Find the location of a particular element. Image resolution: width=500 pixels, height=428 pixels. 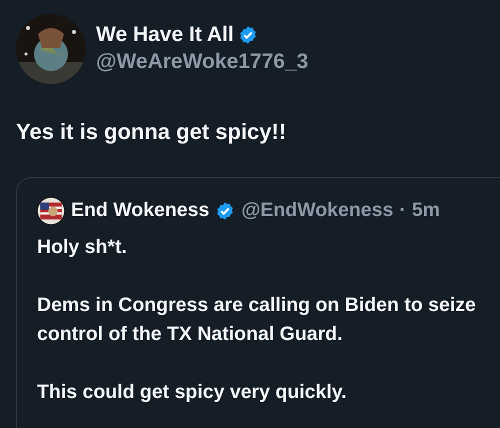

user-handle: @WeAreWoke1776_3 is located at coordinates (202, 62).